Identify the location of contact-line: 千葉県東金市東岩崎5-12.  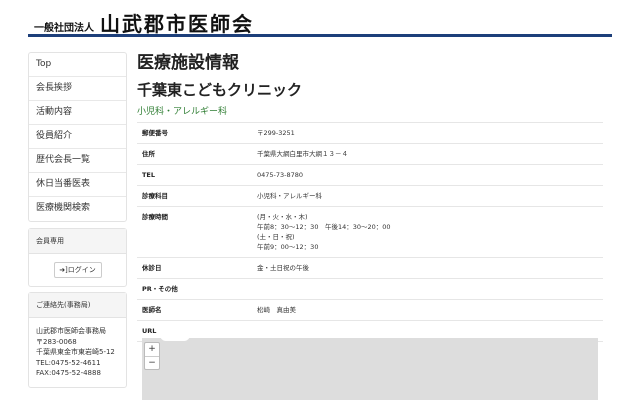
(75, 352).